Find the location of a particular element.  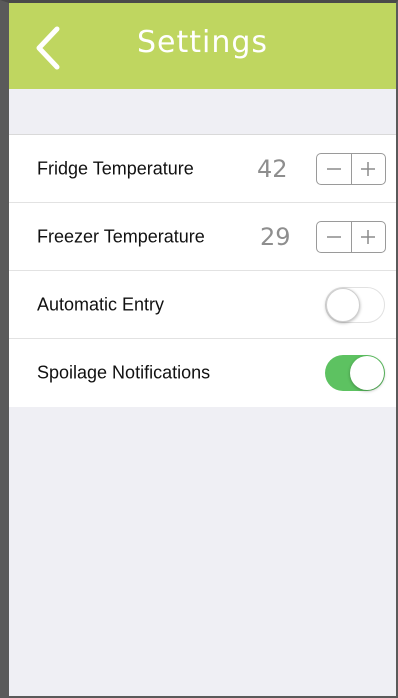

page-title: Settings is located at coordinates (202, 42).